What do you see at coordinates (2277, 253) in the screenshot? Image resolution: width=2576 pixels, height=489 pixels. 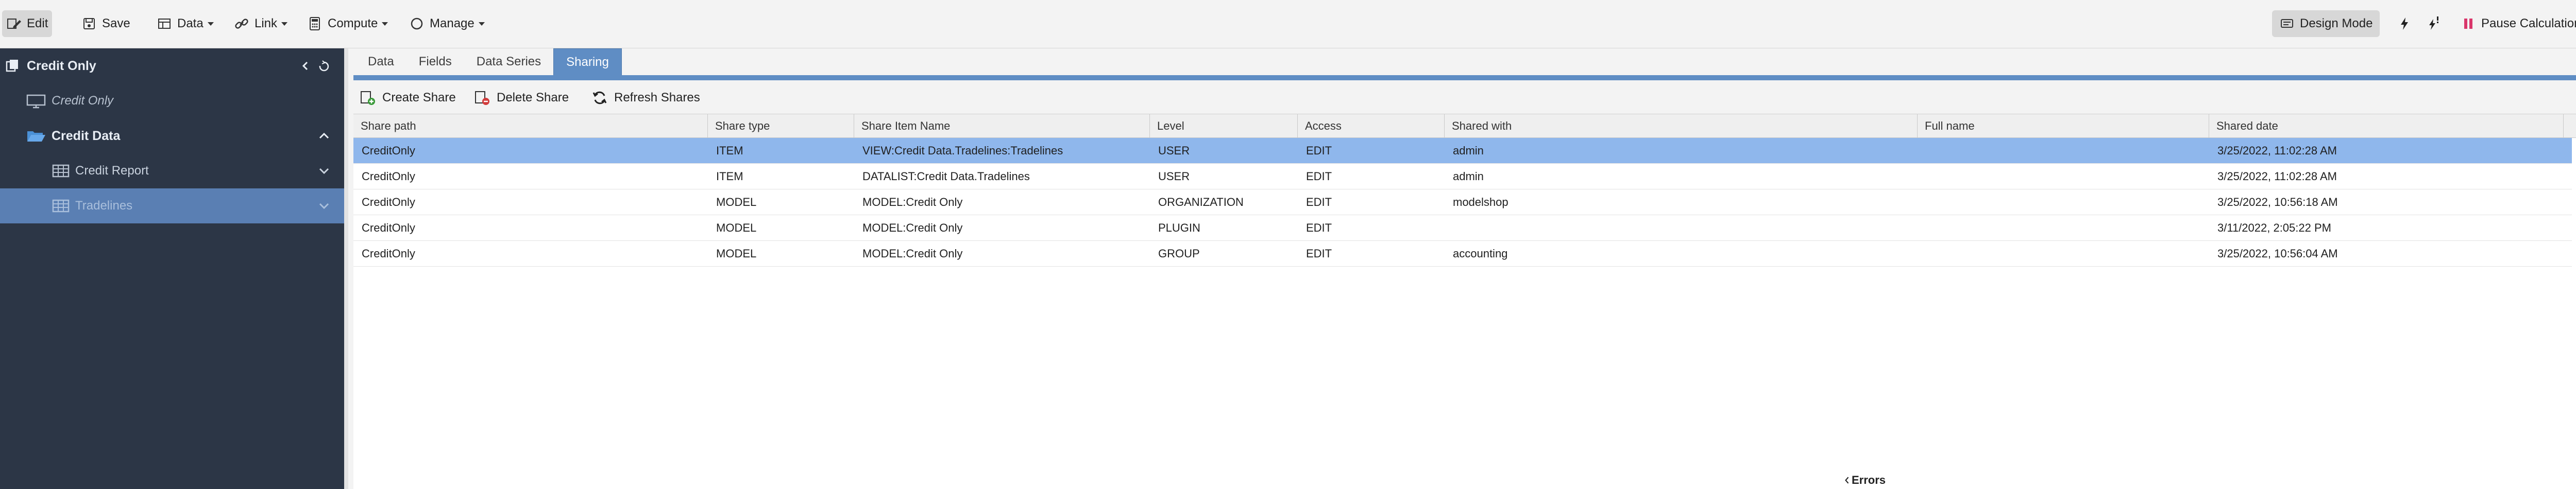 I see `cell-shared-date: 3/25/2022, 10:56:04 AM` at bounding box center [2277, 253].